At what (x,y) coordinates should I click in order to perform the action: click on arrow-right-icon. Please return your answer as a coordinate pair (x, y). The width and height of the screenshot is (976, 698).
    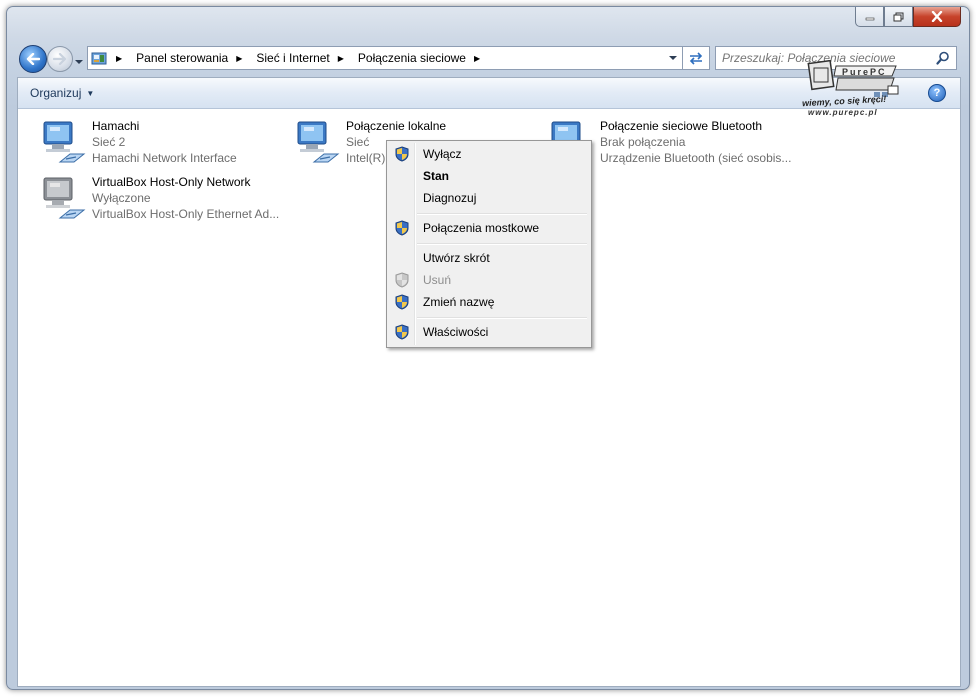
    Looking at the image, I should click on (60, 59).